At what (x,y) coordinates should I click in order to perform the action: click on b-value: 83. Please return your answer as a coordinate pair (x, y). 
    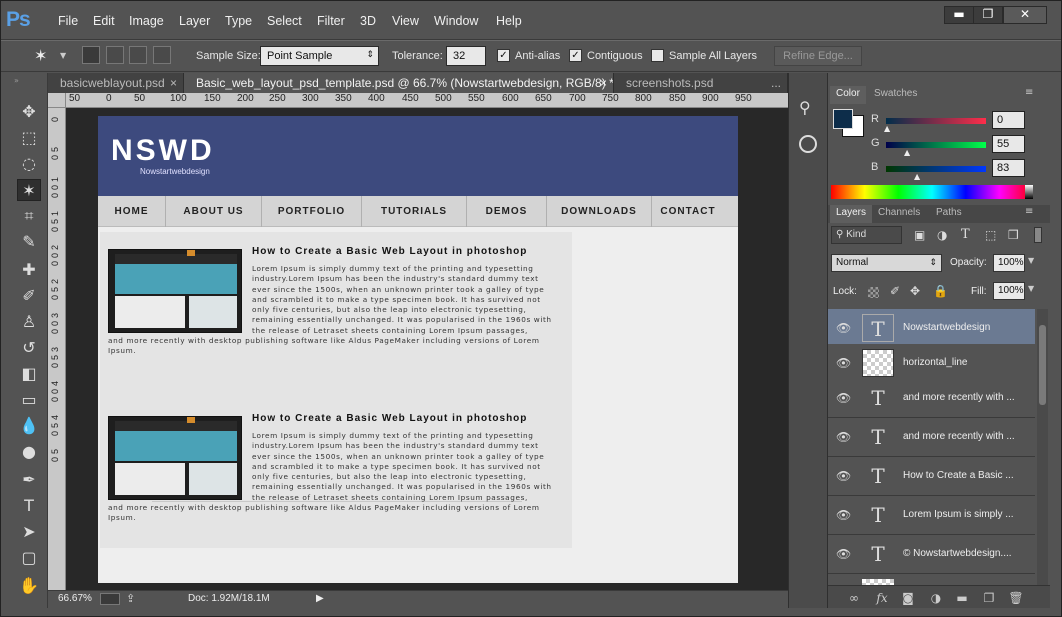
    Looking at the image, I should click on (1008, 168).